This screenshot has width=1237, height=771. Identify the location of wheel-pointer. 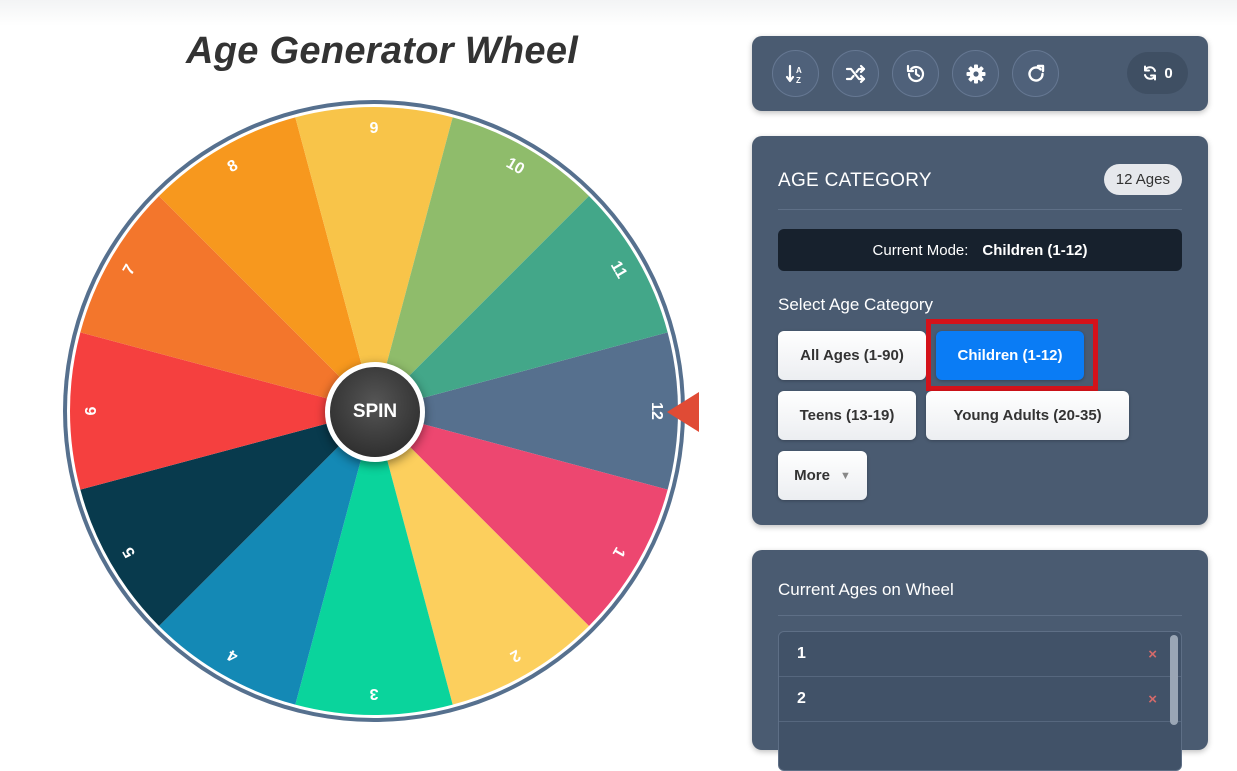
(683, 412).